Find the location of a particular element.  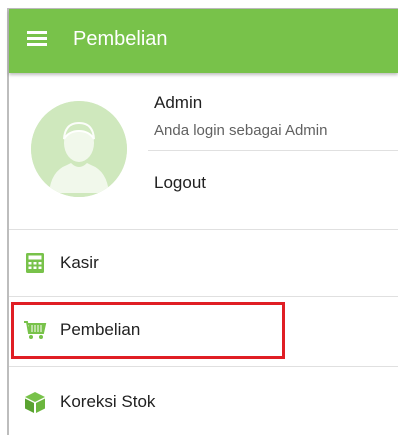

login-status-text: Anda login sebagai Admin is located at coordinates (241, 130).